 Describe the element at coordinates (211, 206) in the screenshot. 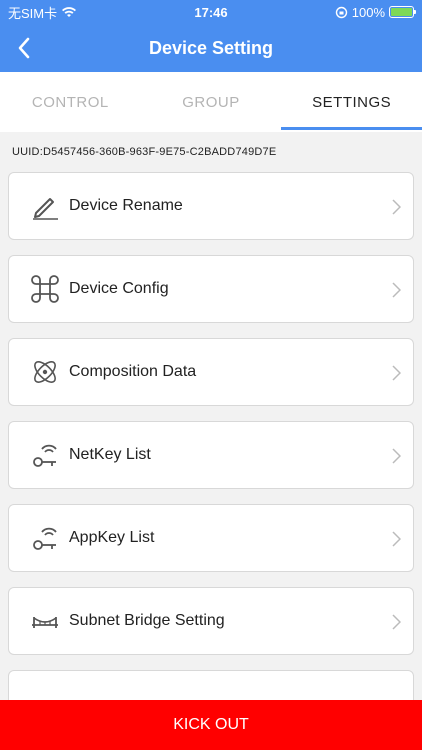

I see `device-rename-item: Device Rename` at that location.